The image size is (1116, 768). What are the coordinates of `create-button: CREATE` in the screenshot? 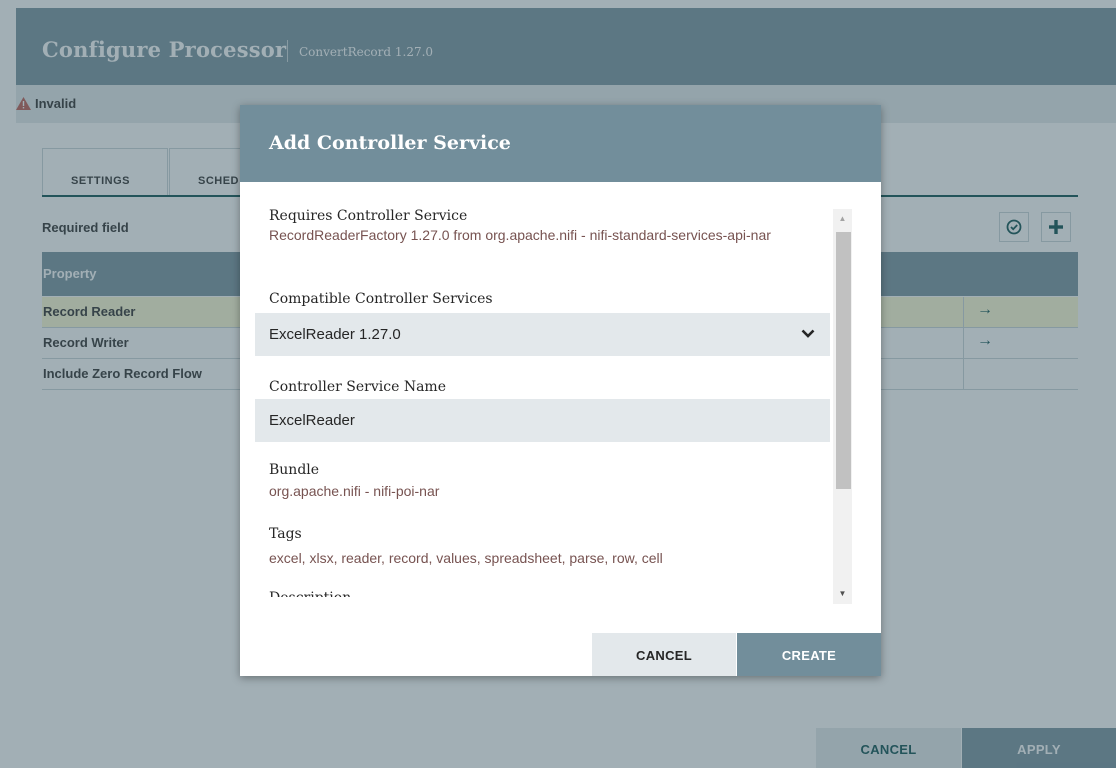 It's located at (809, 654).